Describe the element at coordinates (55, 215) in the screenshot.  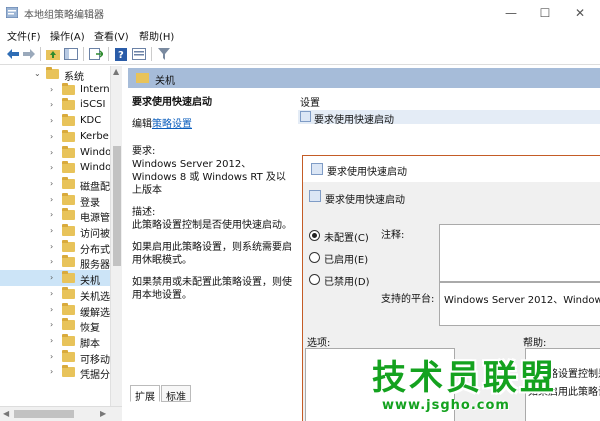
I see `tree-item: › 电源管` at that location.